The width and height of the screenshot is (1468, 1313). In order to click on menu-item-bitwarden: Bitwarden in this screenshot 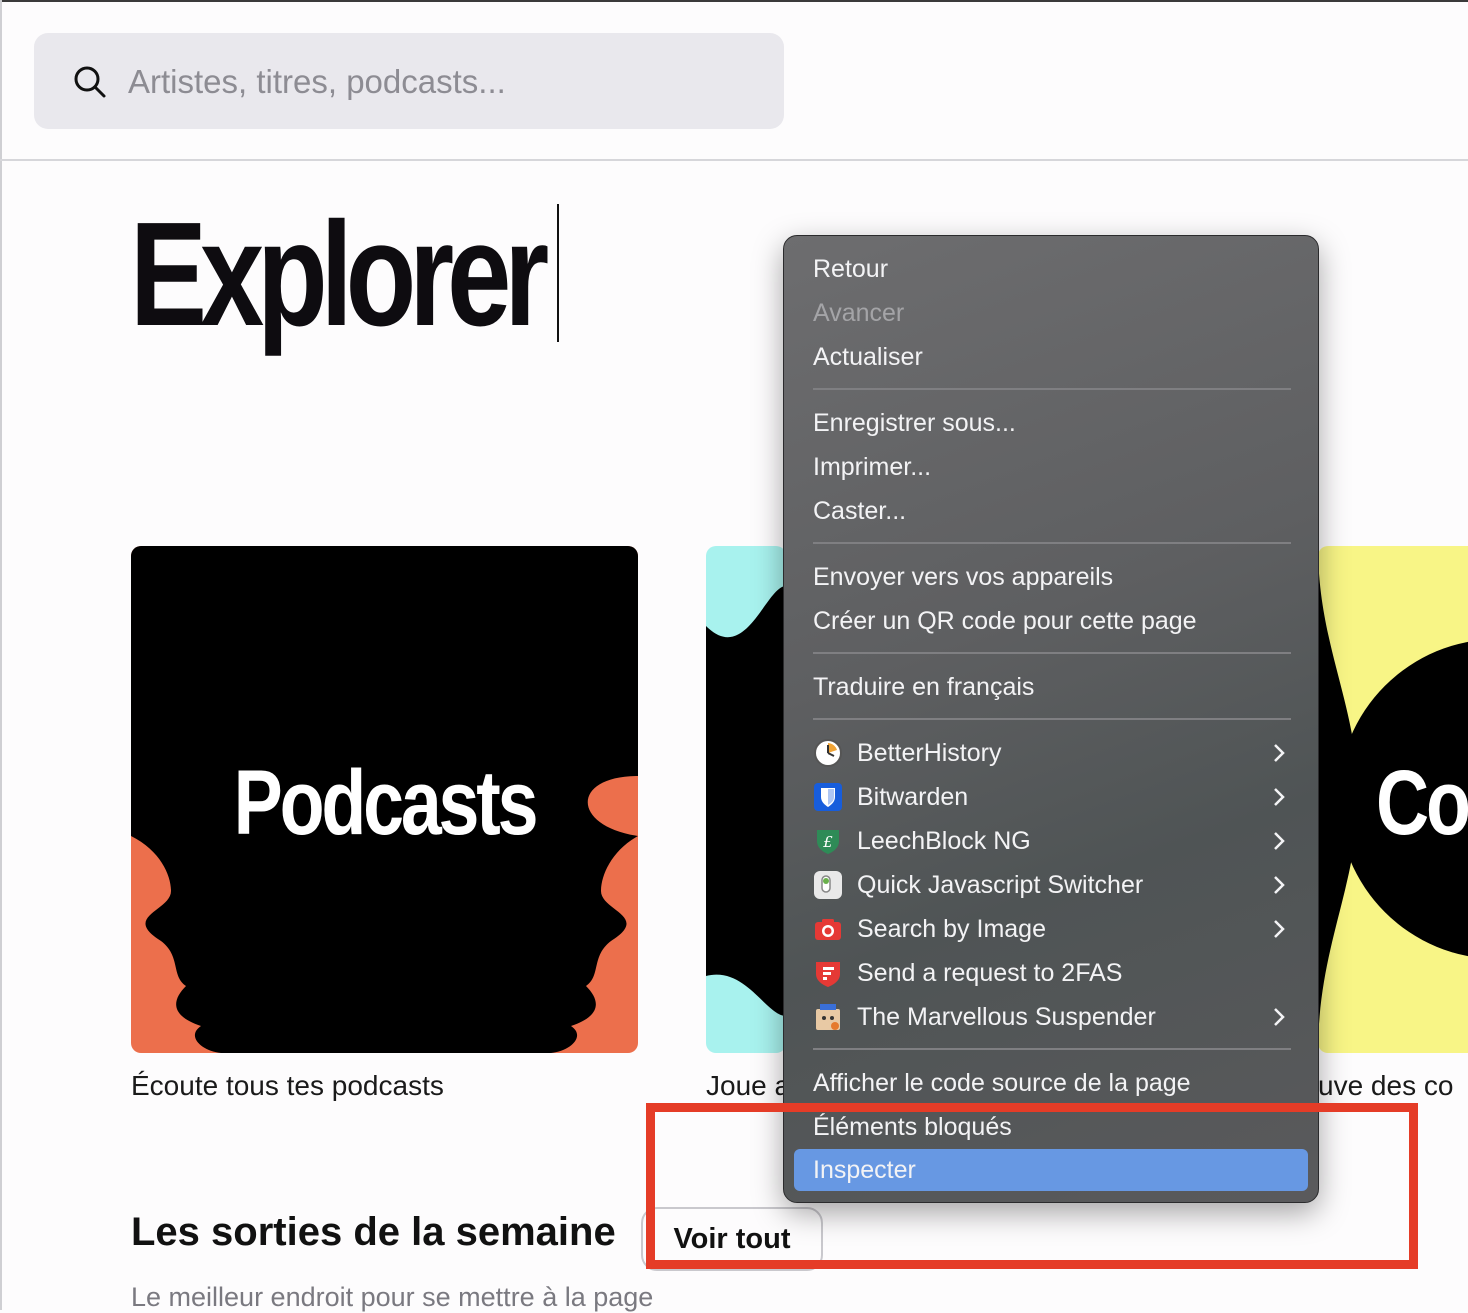, I will do `click(1051, 797)`.